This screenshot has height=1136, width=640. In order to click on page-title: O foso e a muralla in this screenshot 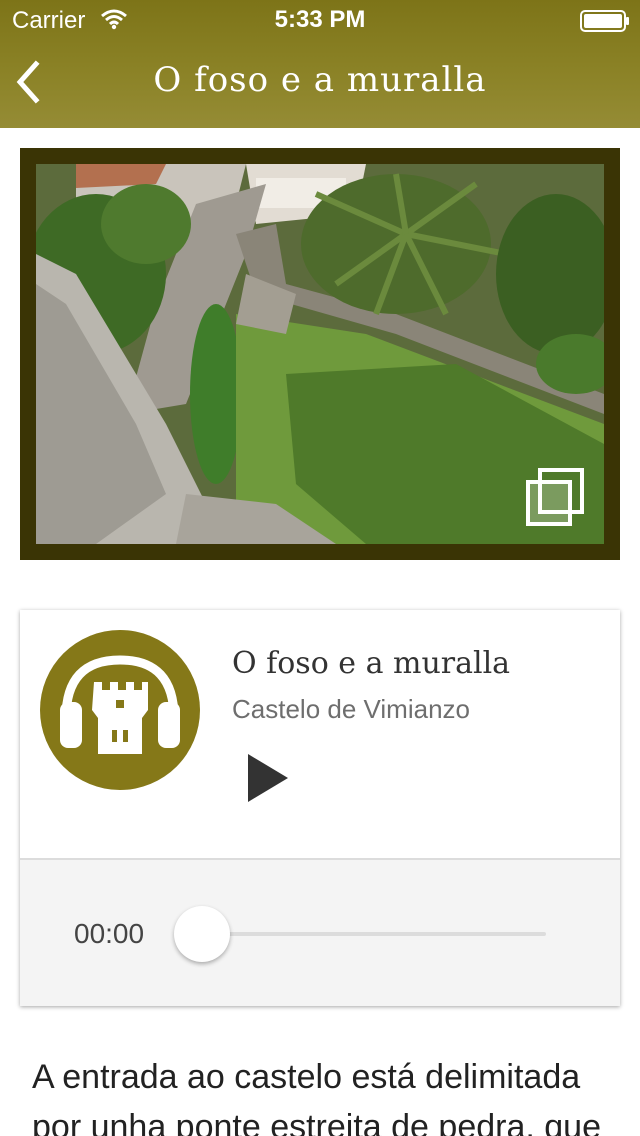, I will do `click(320, 80)`.